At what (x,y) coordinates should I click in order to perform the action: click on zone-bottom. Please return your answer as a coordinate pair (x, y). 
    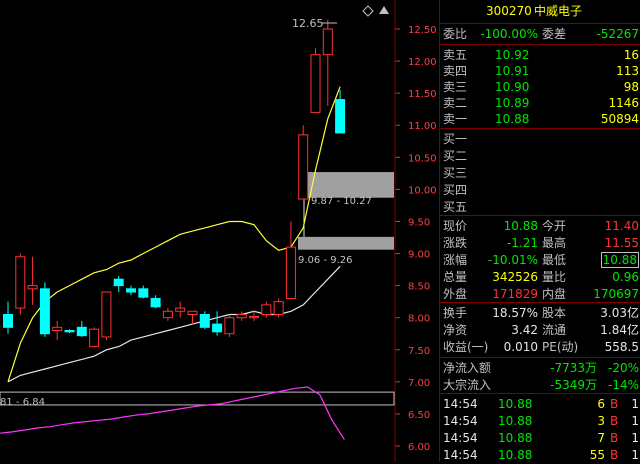
    Looking at the image, I should click on (197, 398).